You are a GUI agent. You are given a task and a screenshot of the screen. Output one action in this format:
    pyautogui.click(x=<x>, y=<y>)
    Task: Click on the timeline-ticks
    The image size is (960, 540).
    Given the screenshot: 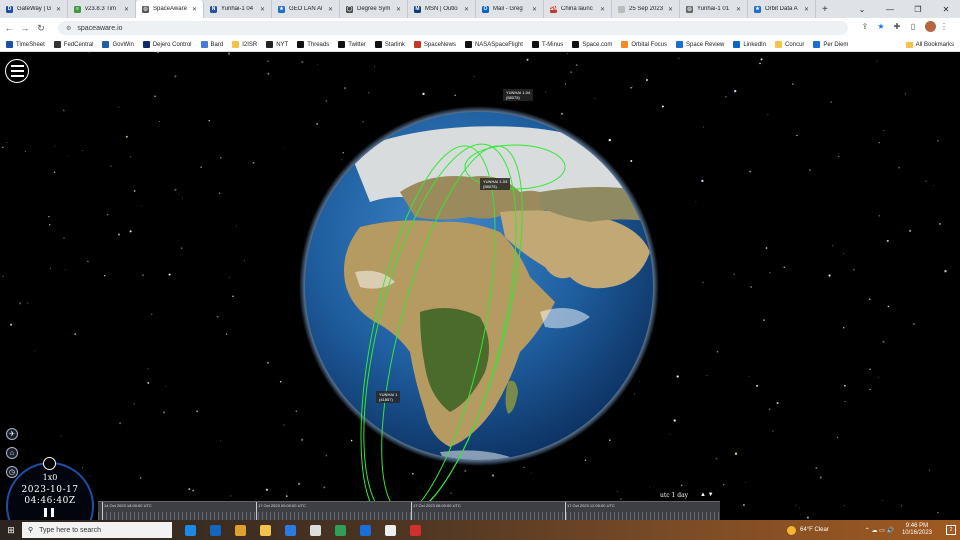 What is the action you would take?
    pyautogui.click(x=409, y=516)
    